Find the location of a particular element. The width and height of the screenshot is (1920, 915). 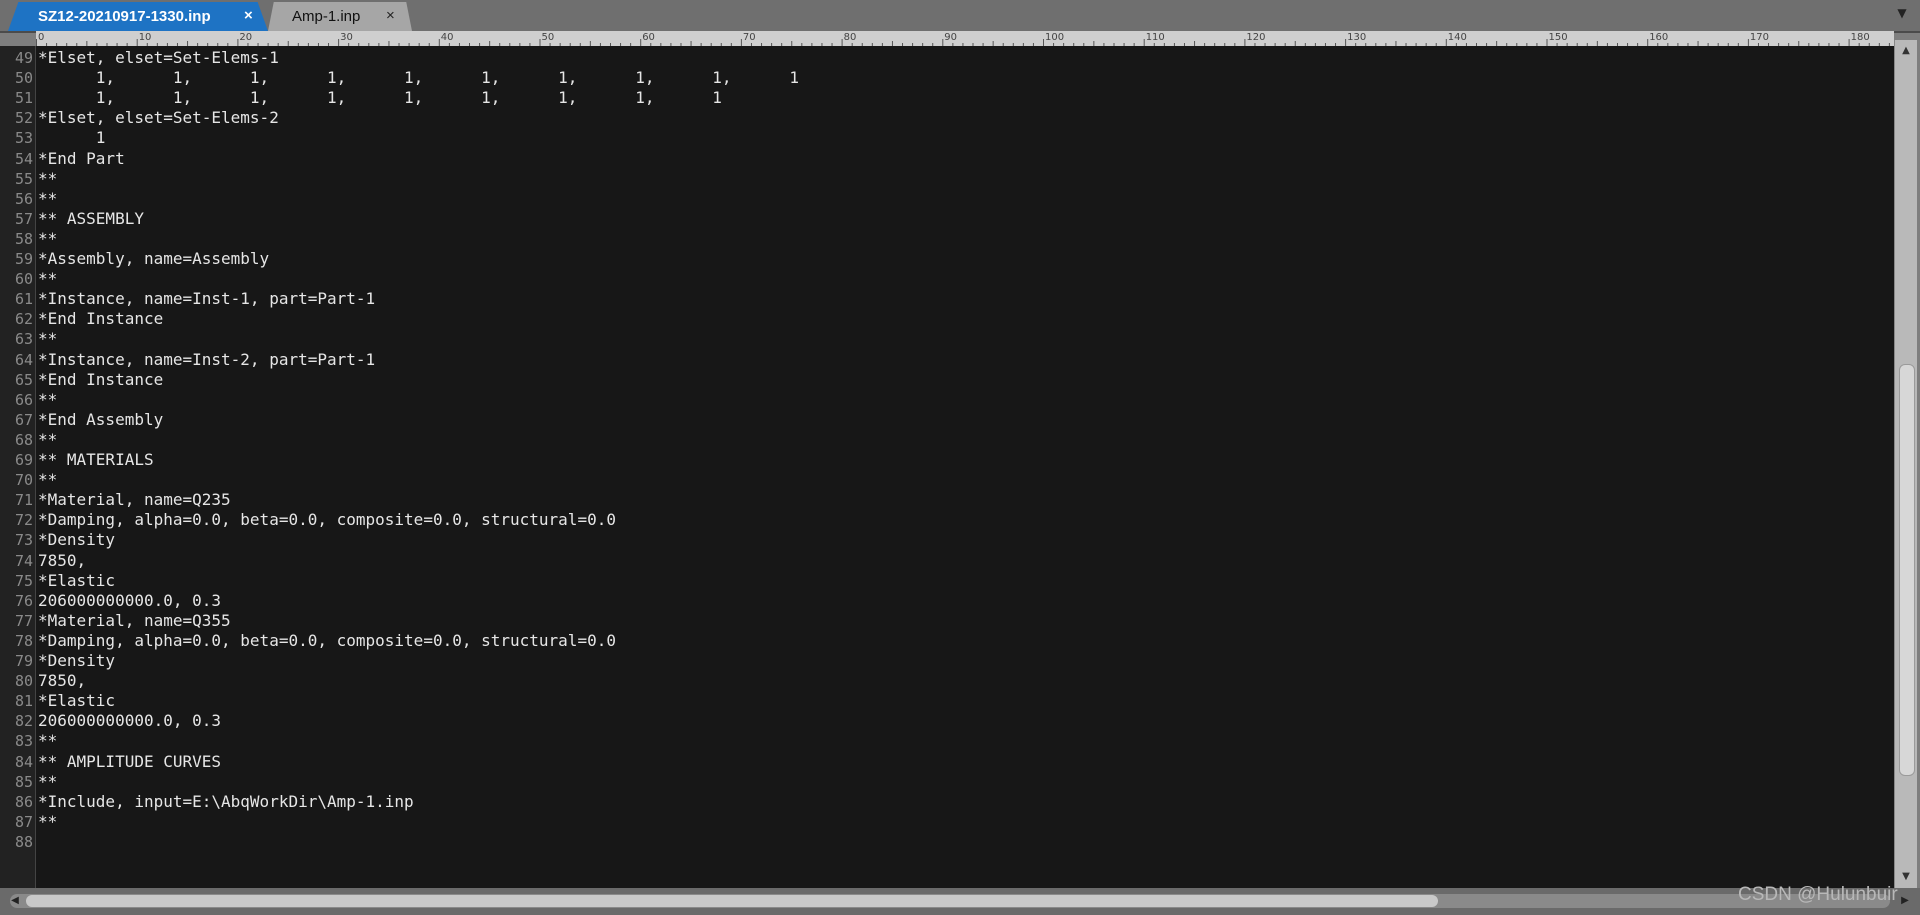

line-number: 58 is located at coordinates (23, 238).